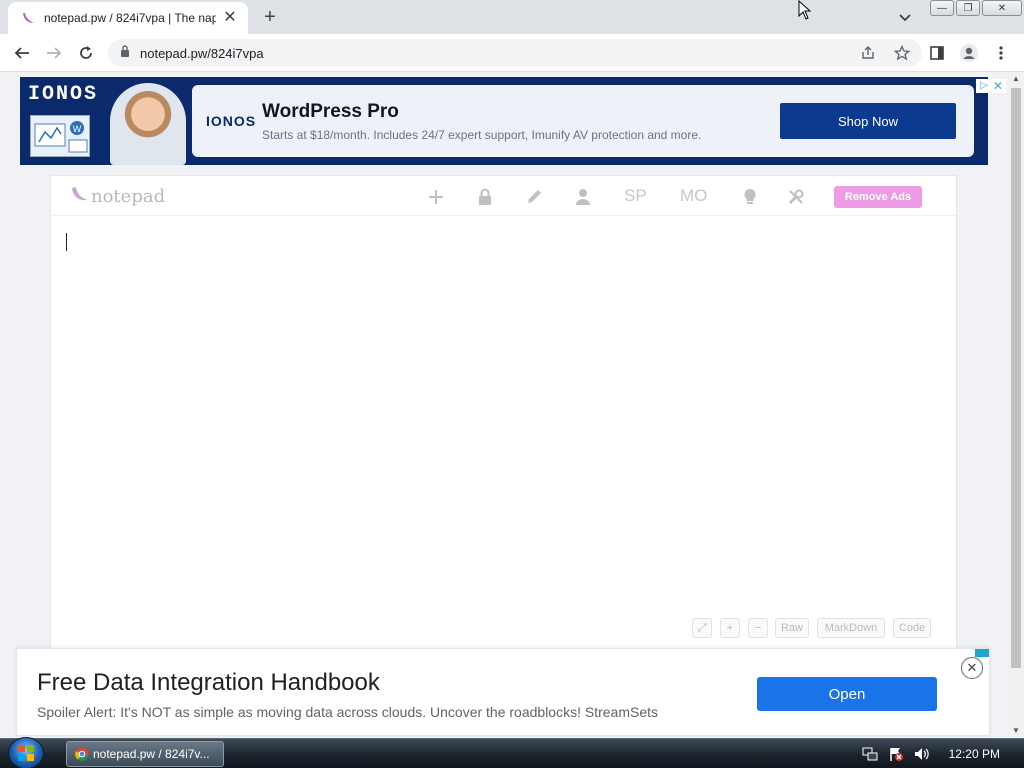 This screenshot has width=1024, height=768. Describe the element at coordinates (231, 121) in the screenshot. I see `ad-card-logo: IONOS` at that location.